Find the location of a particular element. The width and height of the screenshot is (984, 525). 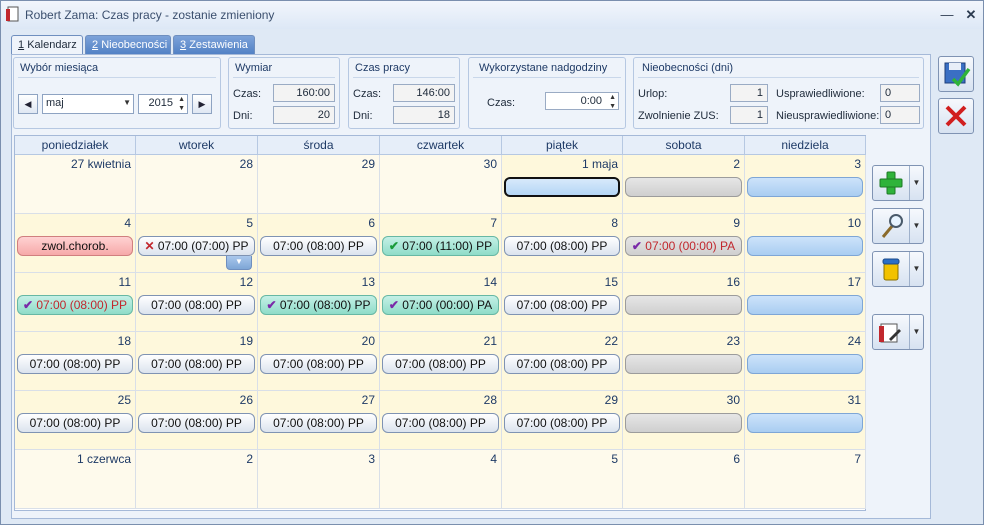

calendar-day-cell: 31 is located at coordinates (805, 420).